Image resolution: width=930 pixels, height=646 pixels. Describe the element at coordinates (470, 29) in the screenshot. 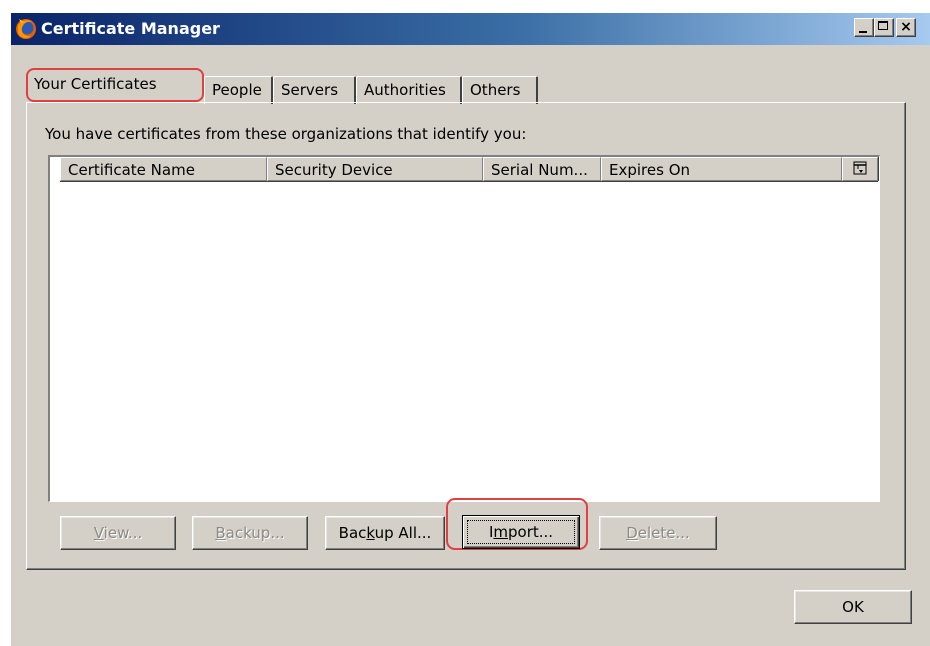

I see `title-bar: Certificate Manager ×` at that location.